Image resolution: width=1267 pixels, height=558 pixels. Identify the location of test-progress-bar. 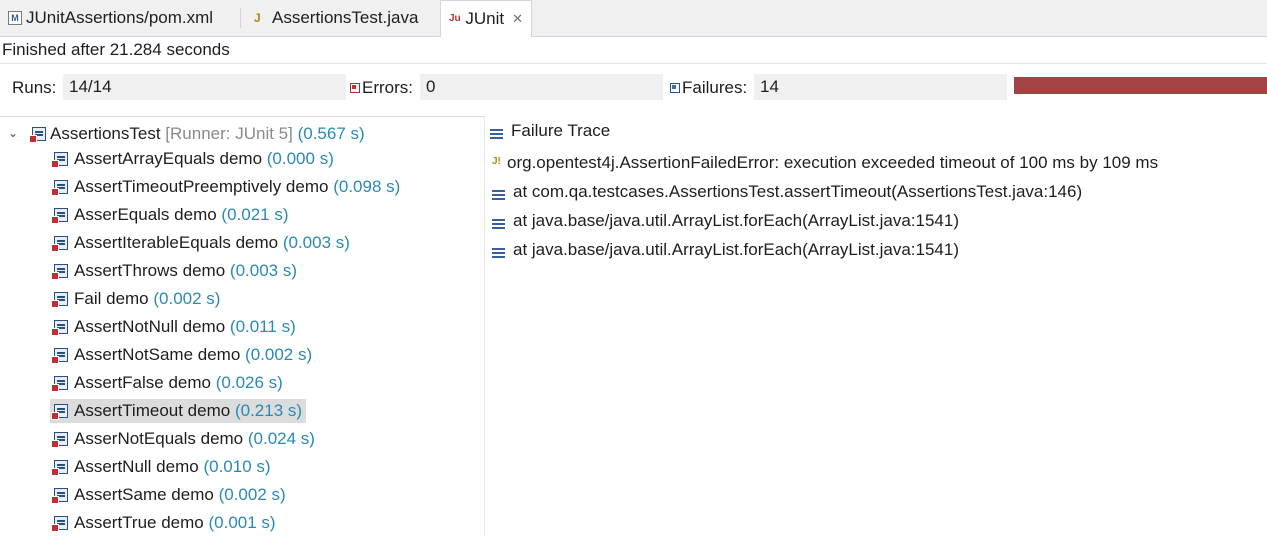
(1140, 85).